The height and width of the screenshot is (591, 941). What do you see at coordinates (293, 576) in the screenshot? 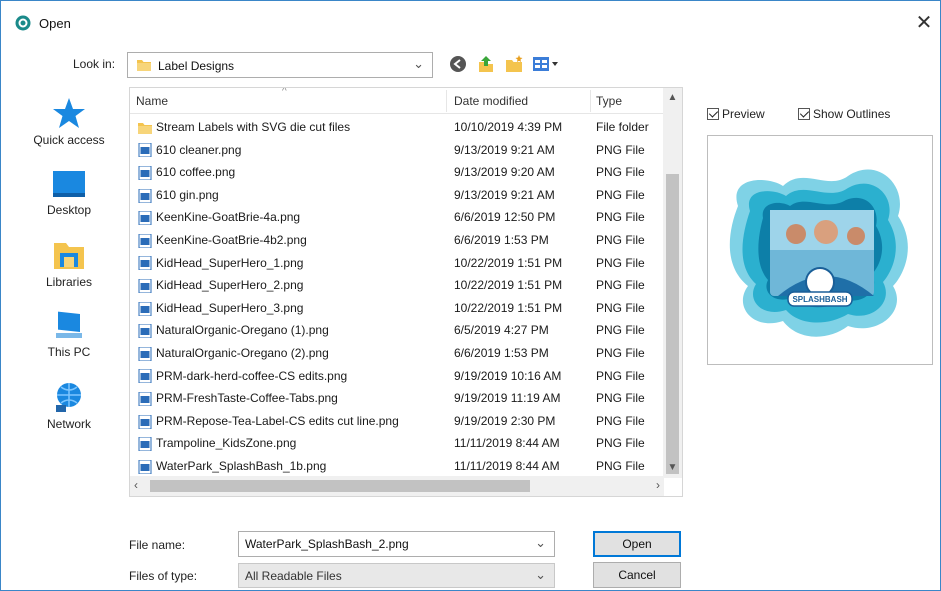
I see `files-of-type-value: All Readable Files` at bounding box center [293, 576].